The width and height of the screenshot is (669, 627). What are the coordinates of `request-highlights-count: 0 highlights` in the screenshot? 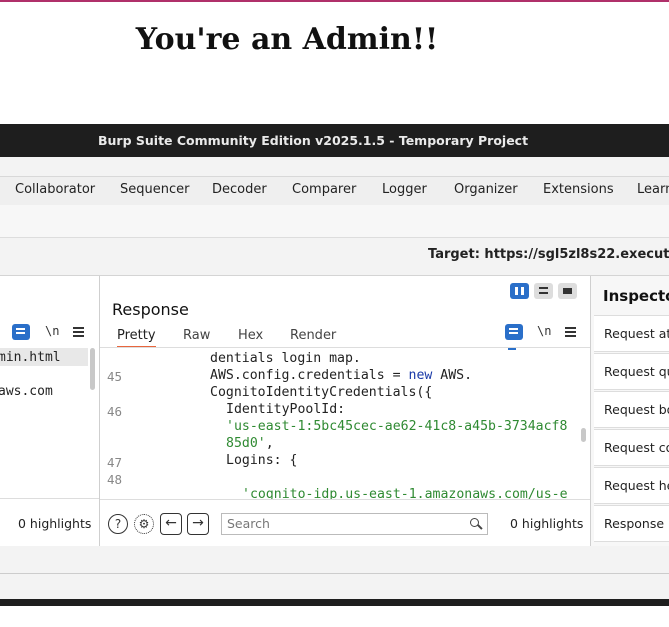 It's located at (55, 523).